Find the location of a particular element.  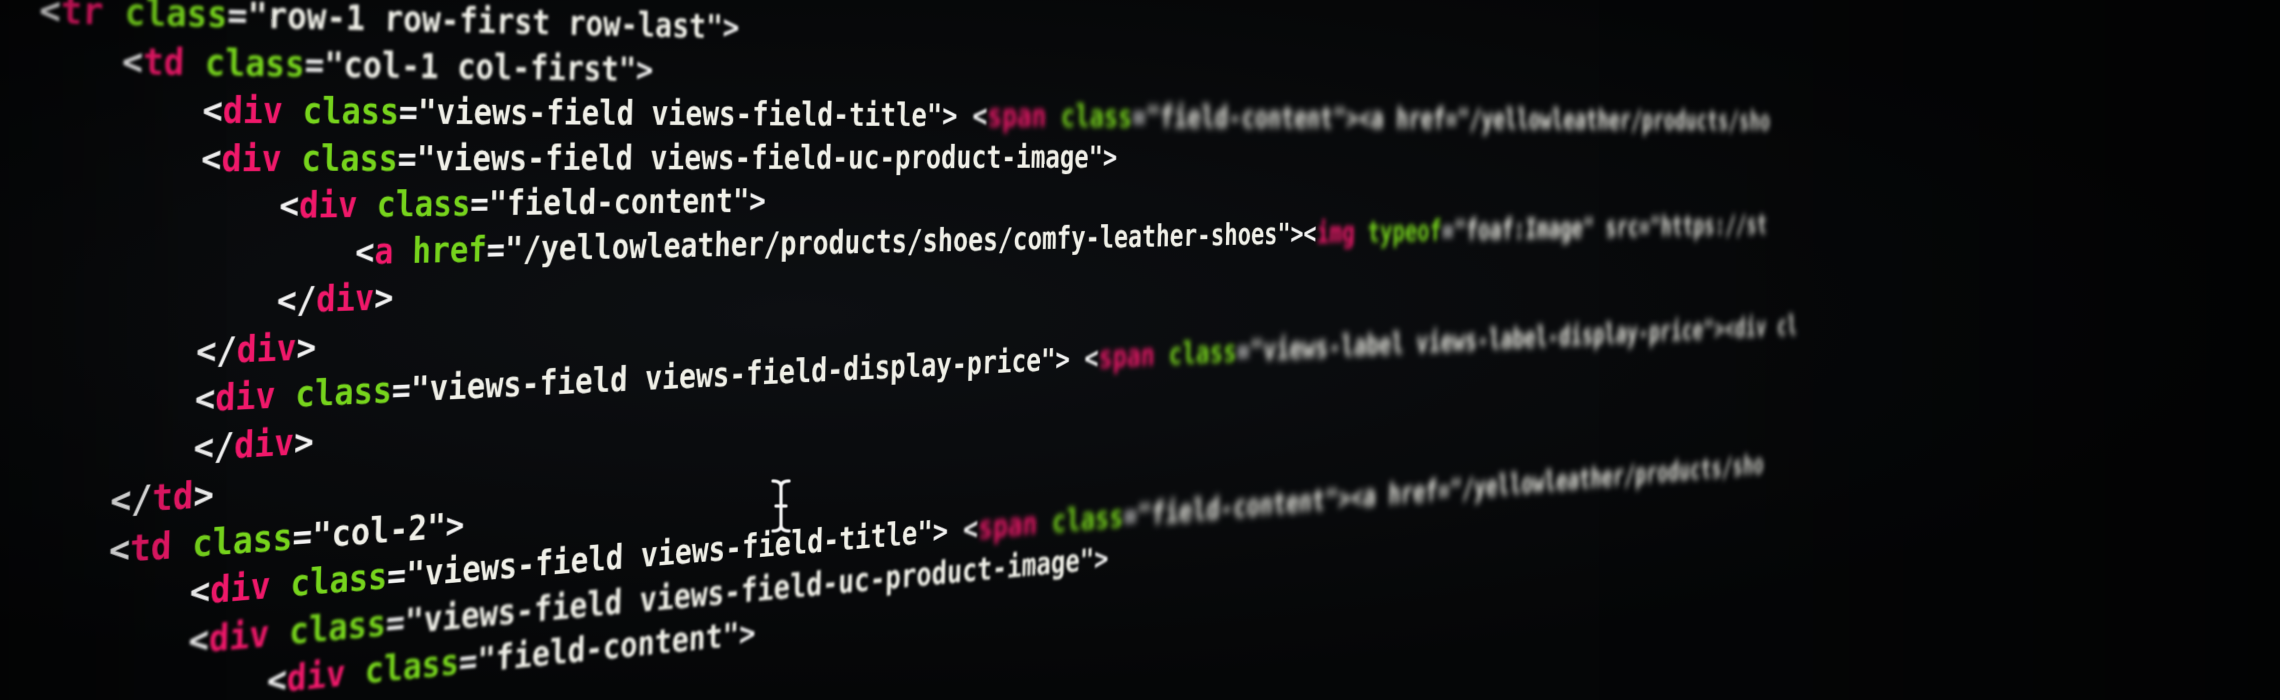

html-attribute-value: "col-1 col-first" is located at coordinates (480, 66).